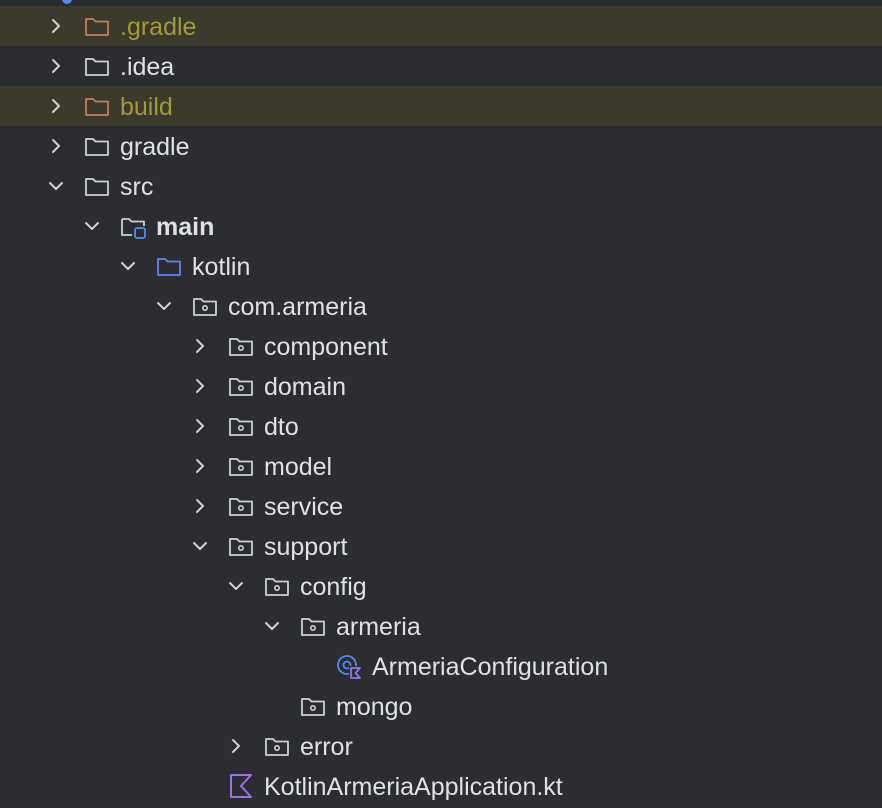 The height and width of the screenshot is (808, 882). I want to click on kotlin-spring-config-class-icon, so click(349, 666).